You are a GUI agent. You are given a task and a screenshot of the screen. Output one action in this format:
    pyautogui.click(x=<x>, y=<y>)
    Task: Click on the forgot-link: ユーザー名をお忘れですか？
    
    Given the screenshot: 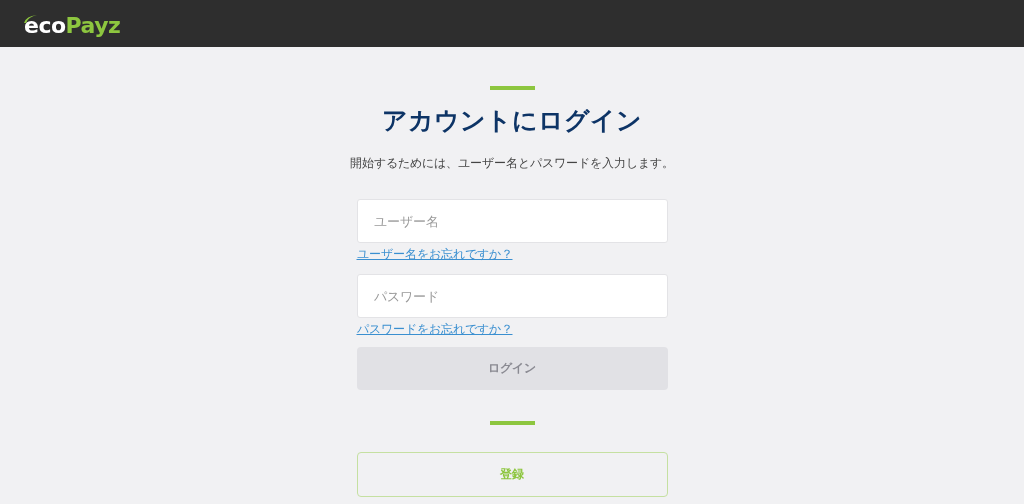 What is the action you would take?
    pyautogui.click(x=434, y=254)
    